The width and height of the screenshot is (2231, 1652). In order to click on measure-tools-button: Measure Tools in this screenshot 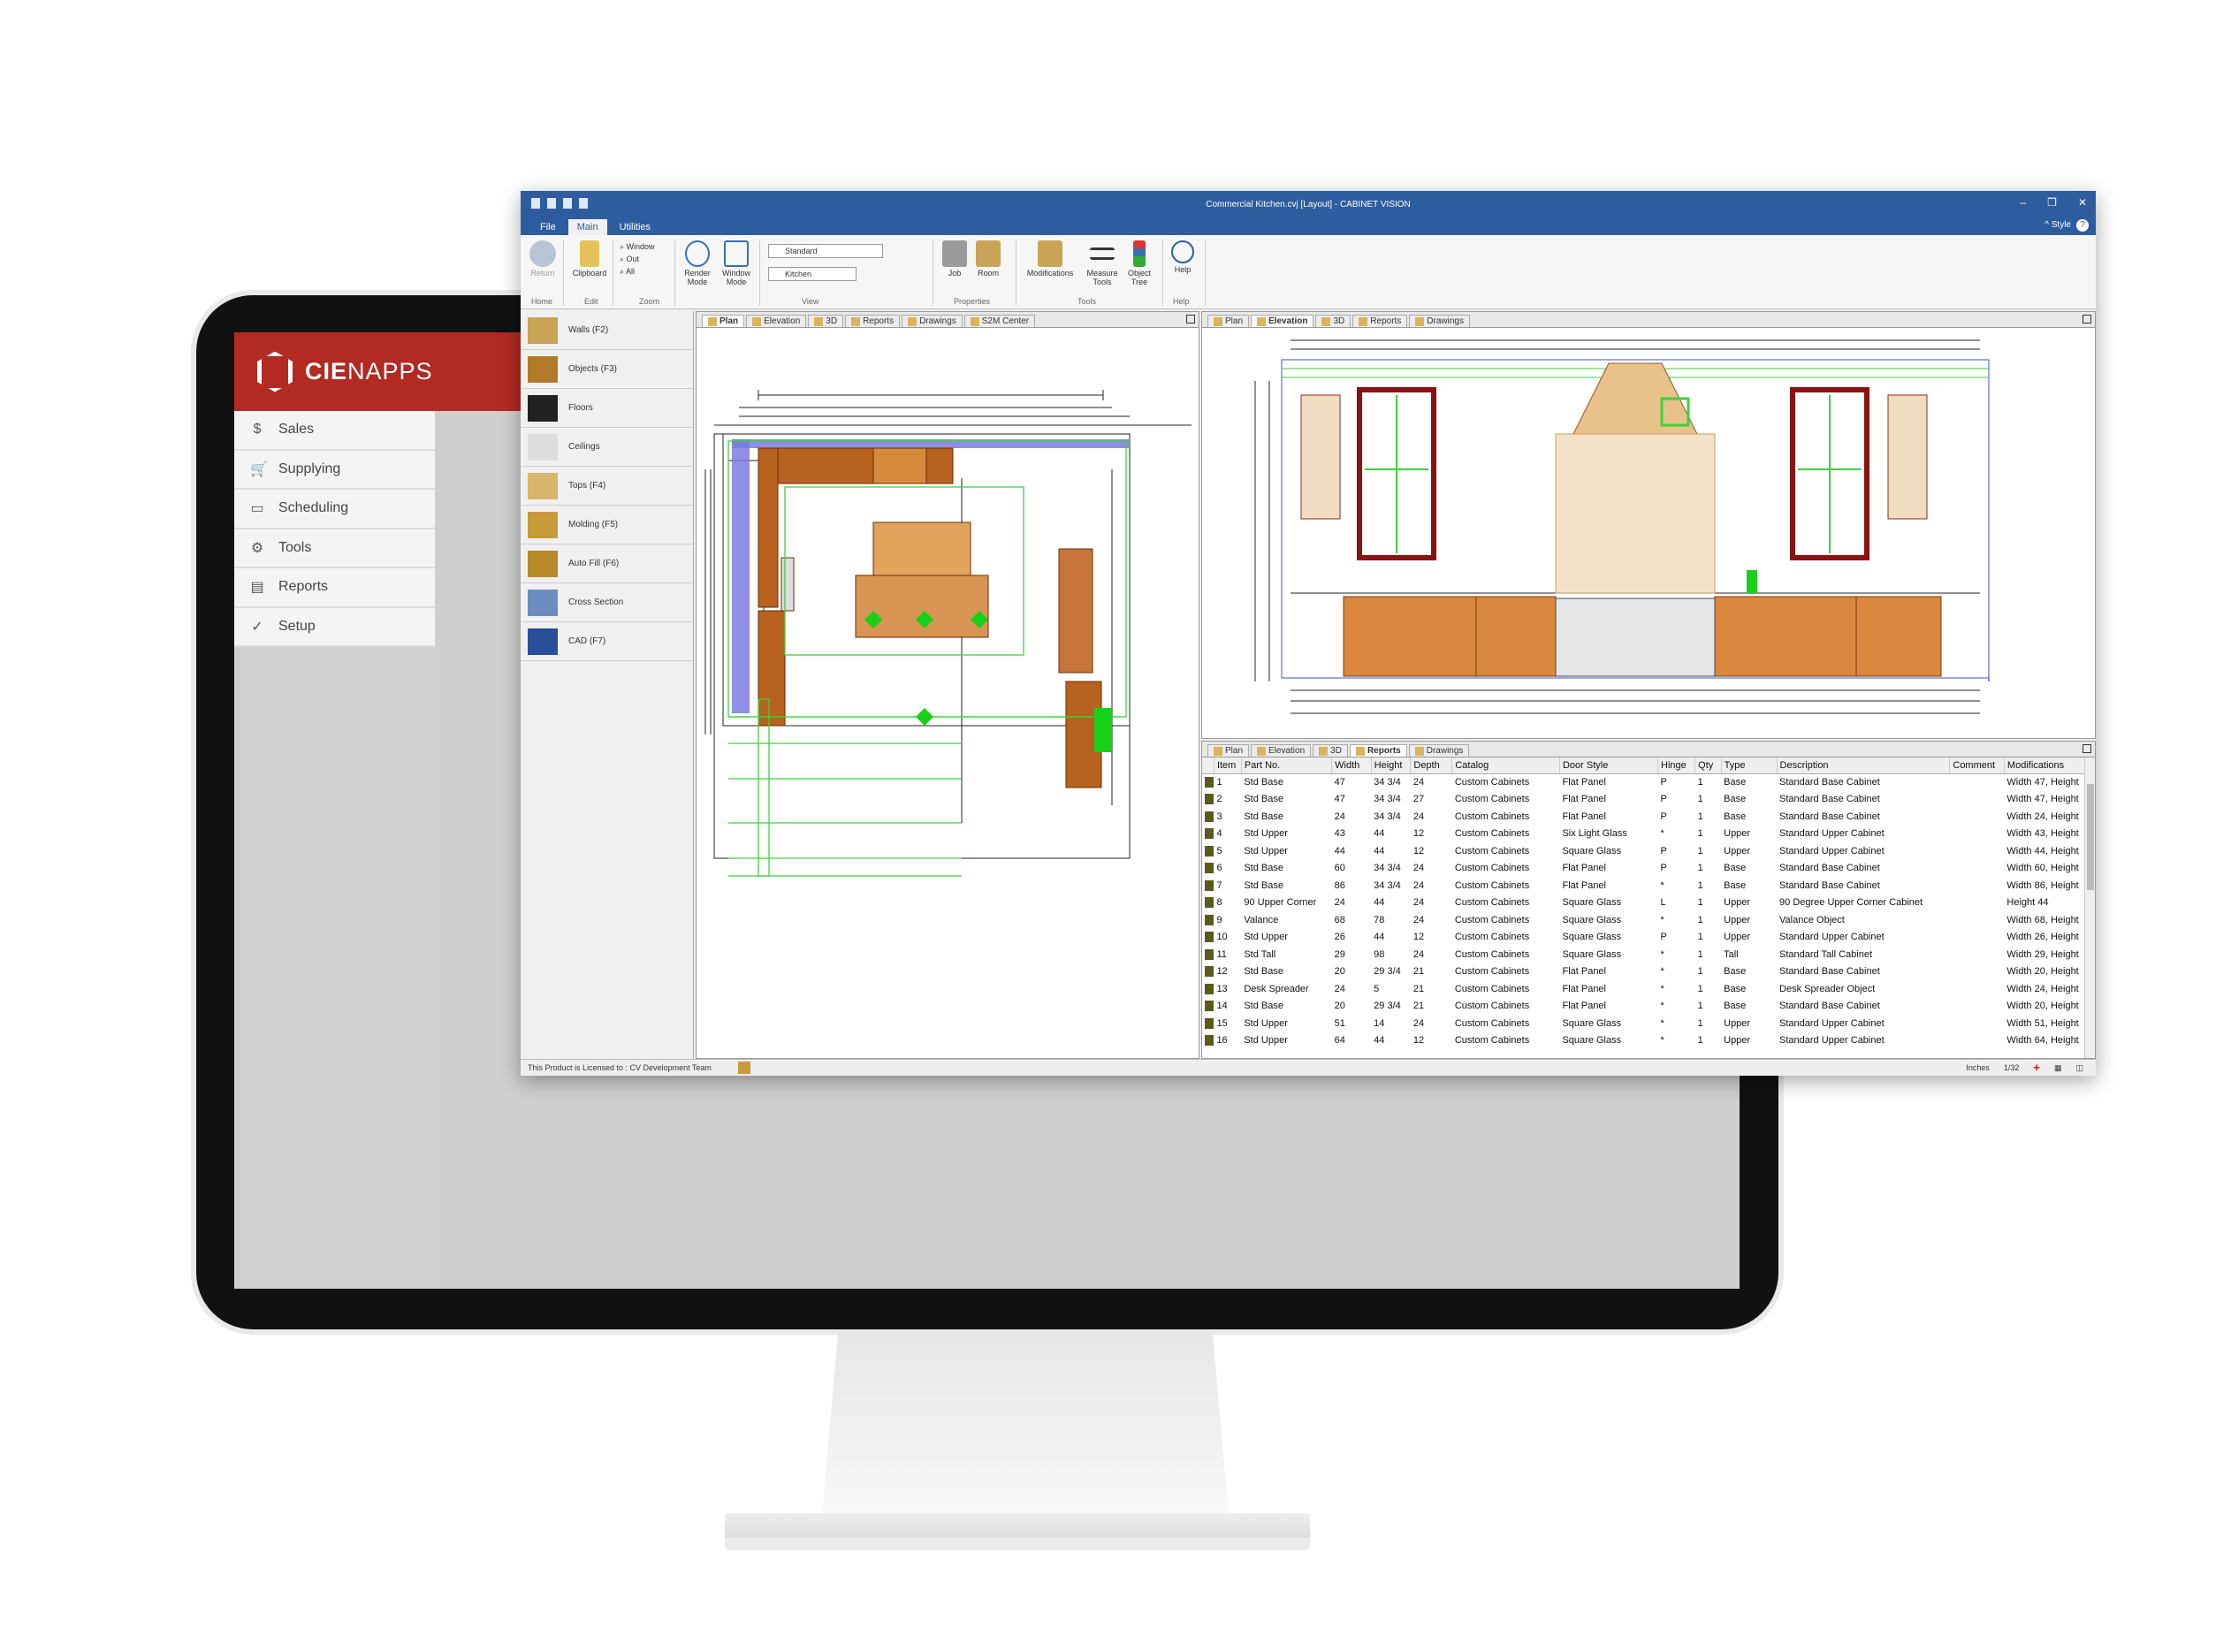, I will do `click(1103, 263)`.